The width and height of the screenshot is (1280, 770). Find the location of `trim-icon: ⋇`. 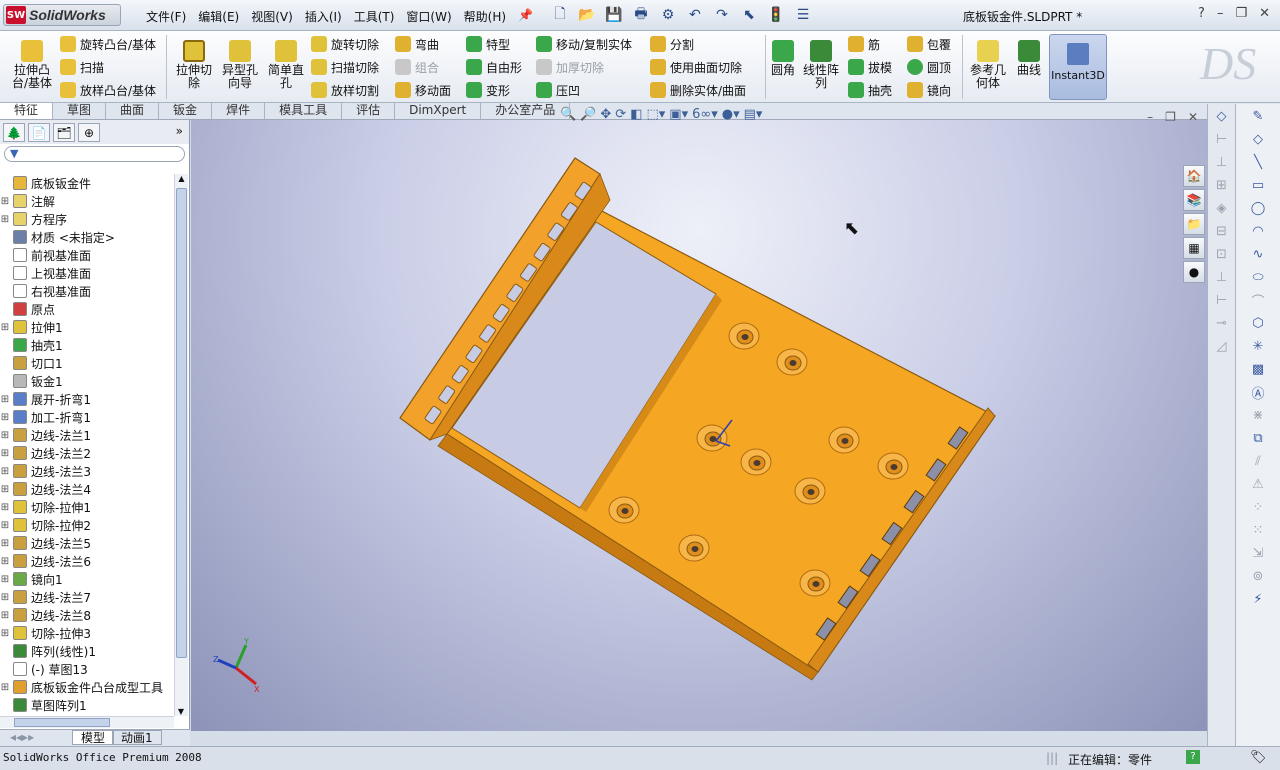

trim-icon: ⋇ is located at coordinates (1258, 415).